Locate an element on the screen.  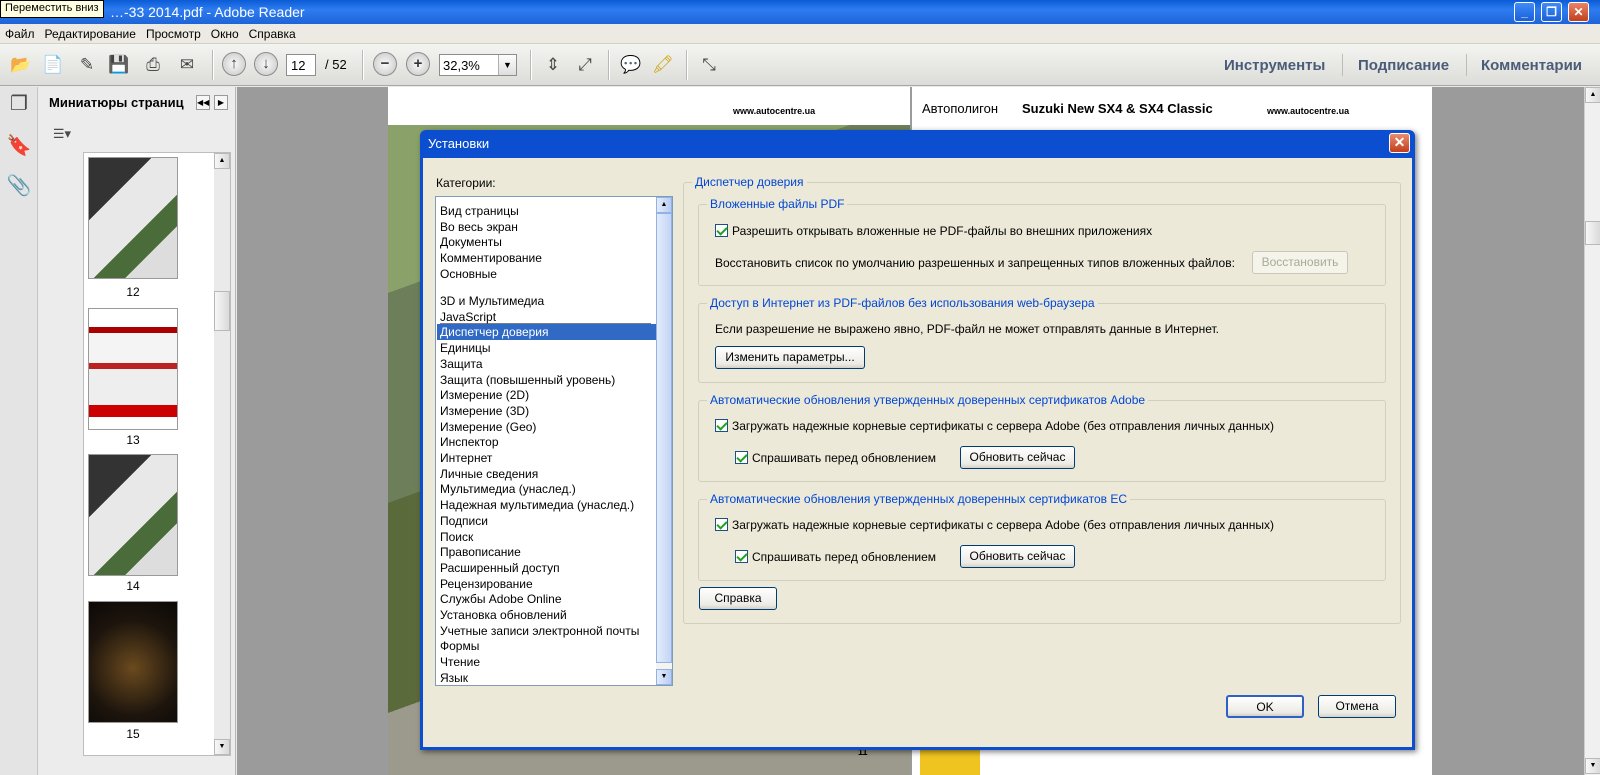
fit-page-icon: ⤢ is located at coordinates (585, 65).